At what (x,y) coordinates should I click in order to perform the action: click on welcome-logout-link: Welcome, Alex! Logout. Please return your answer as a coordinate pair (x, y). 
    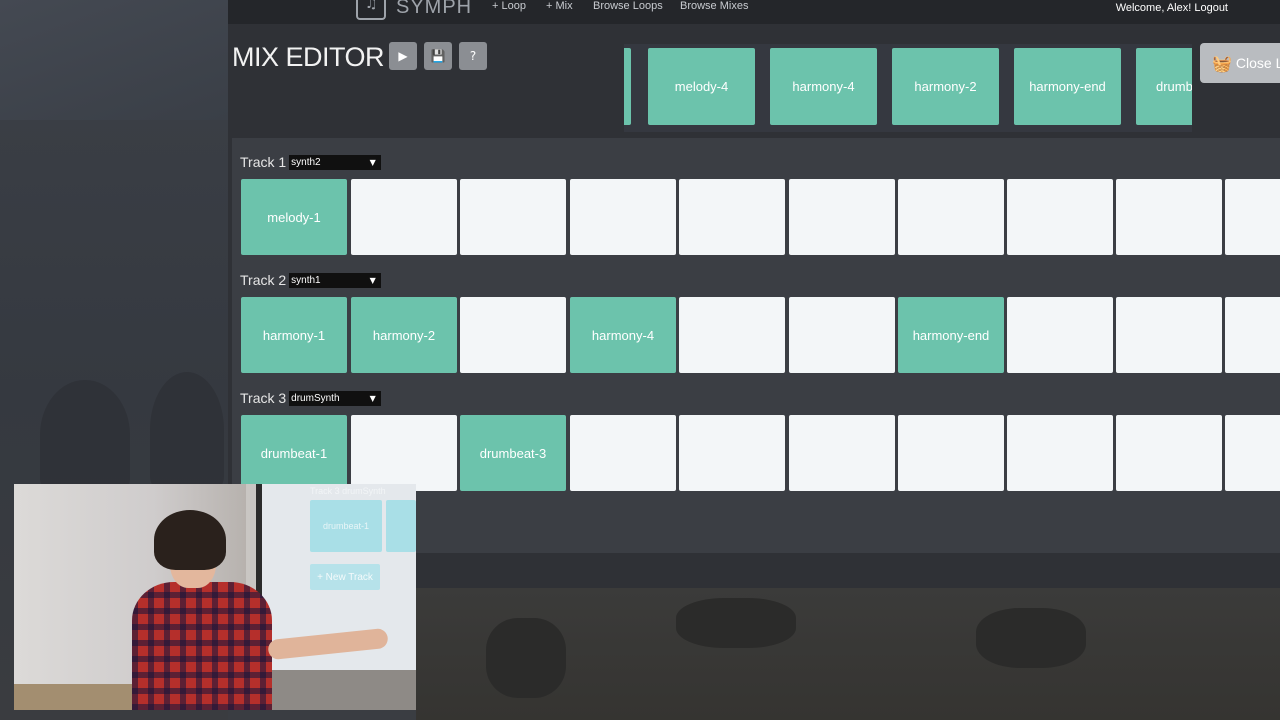
    Looking at the image, I should click on (1172, 8).